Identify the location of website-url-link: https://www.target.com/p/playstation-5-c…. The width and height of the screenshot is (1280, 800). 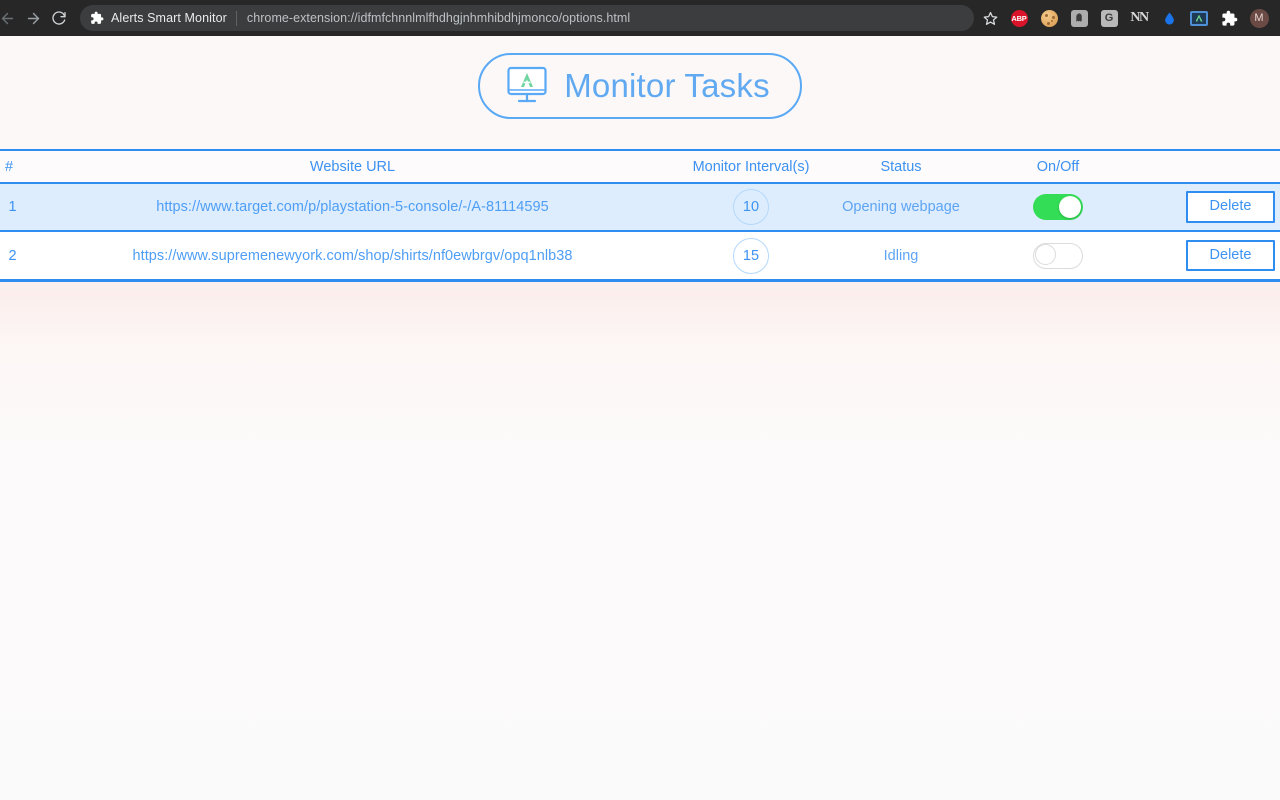
(352, 207).